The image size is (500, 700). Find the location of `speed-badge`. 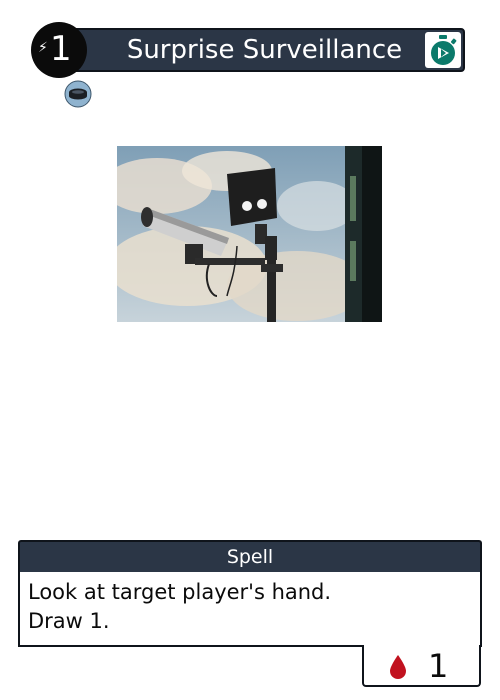

speed-badge is located at coordinates (443, 50).